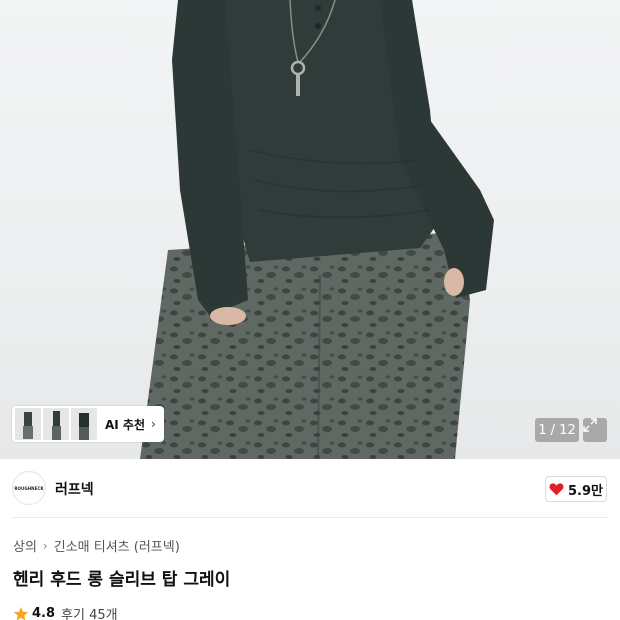 This screenshot has height=620, width=620. Describe the element at coordinates (117, 545) in the screenshot. I see `breadcrumb-level2: 긴소매 티셔츠 (러프넥)` at that location.